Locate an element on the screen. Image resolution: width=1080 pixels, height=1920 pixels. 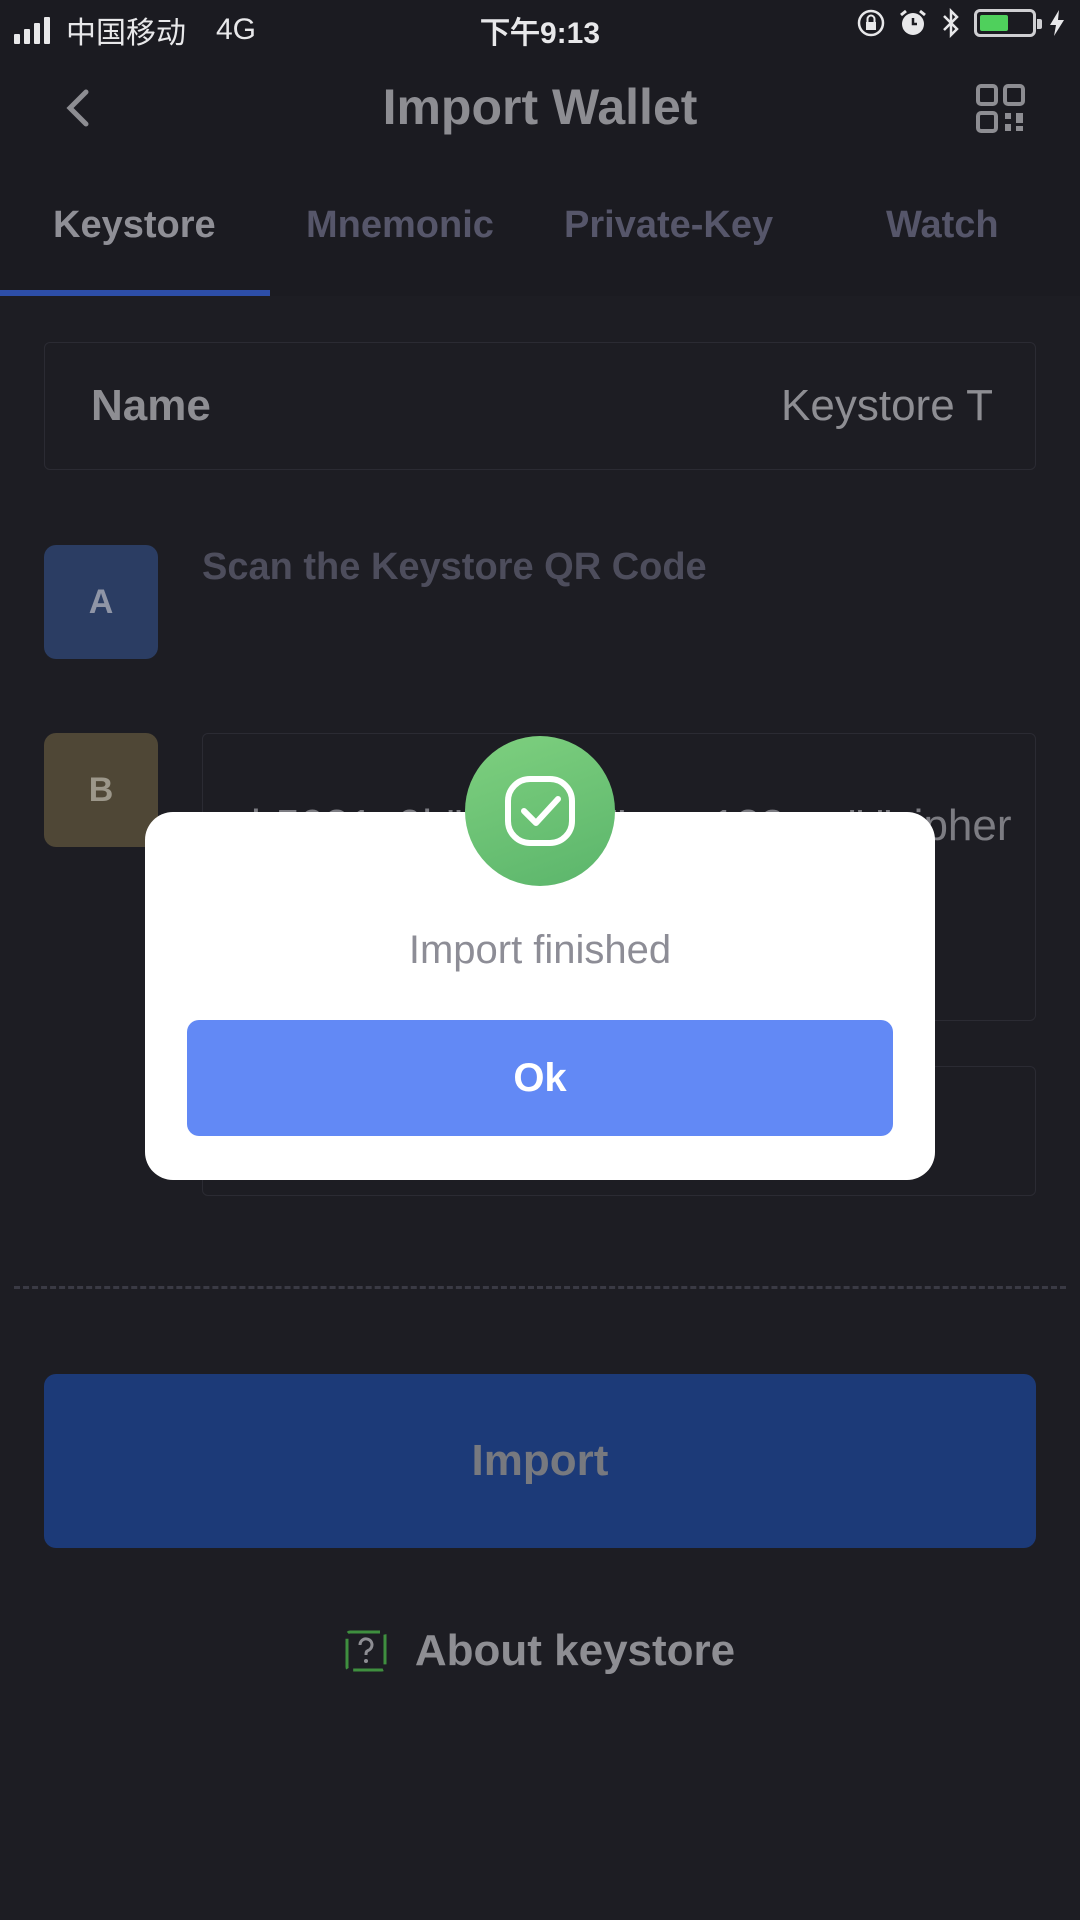
ok-button: Ok is located at coordinates (540, 1078).